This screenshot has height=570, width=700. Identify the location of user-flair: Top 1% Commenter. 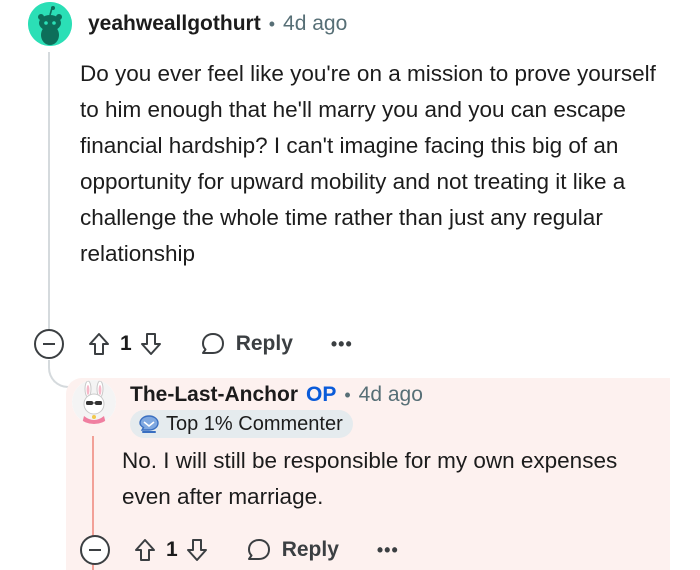
(241, 424).